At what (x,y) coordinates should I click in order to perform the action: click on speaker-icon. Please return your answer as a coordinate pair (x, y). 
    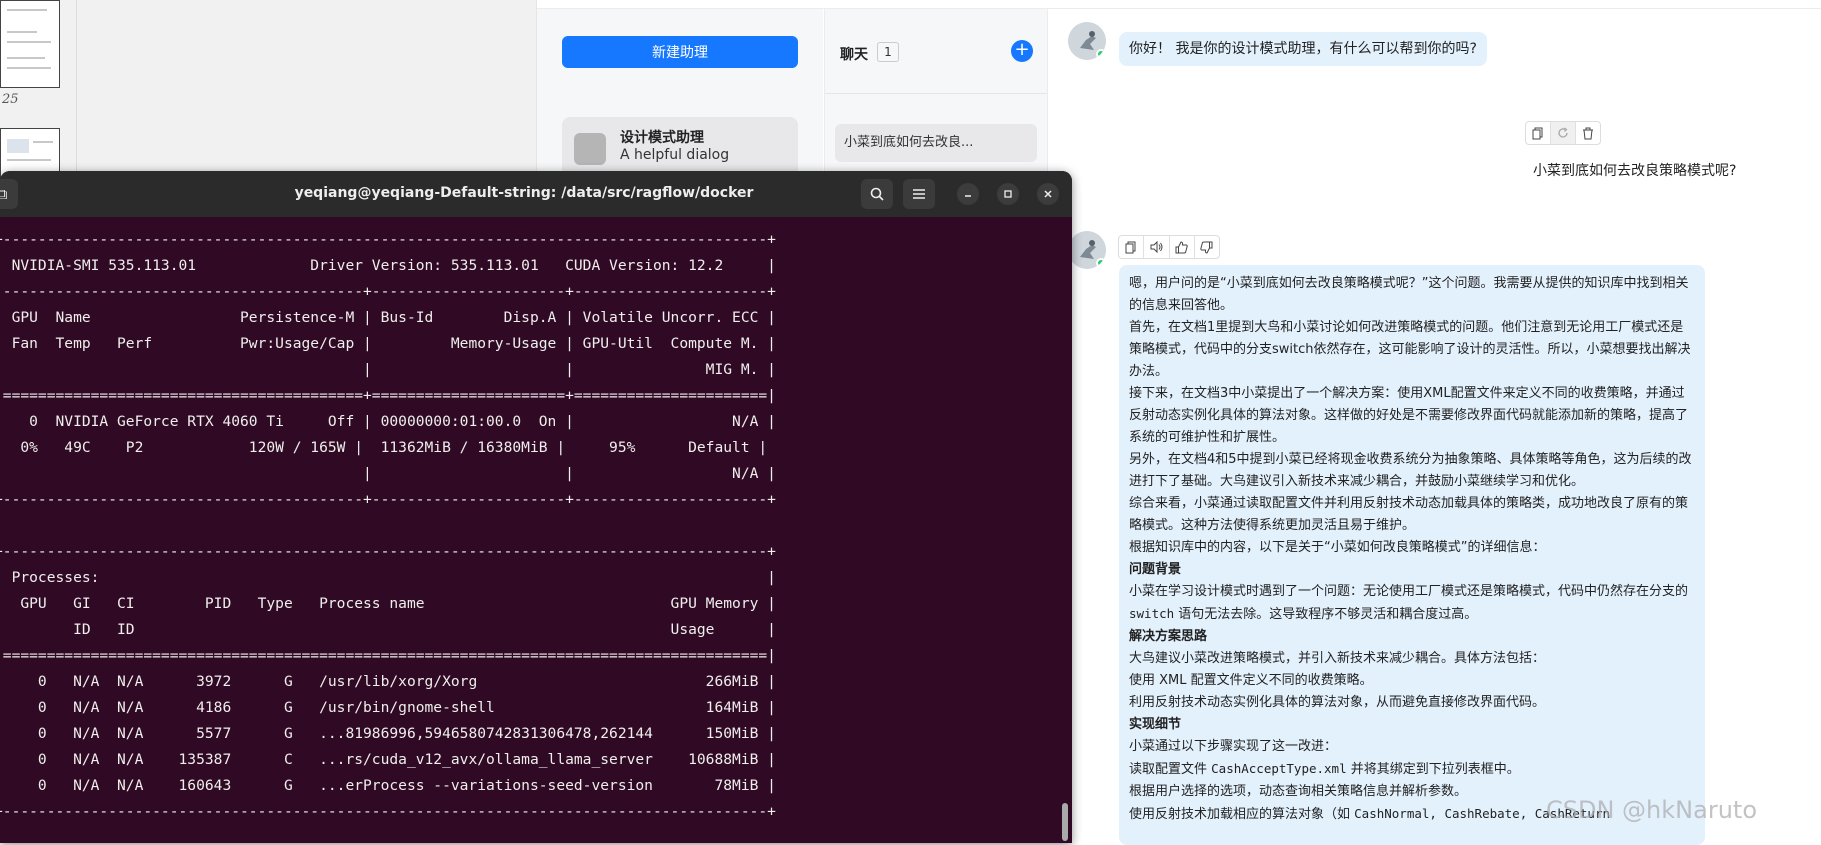
    Looking at the image, I should click on (1157, 247).